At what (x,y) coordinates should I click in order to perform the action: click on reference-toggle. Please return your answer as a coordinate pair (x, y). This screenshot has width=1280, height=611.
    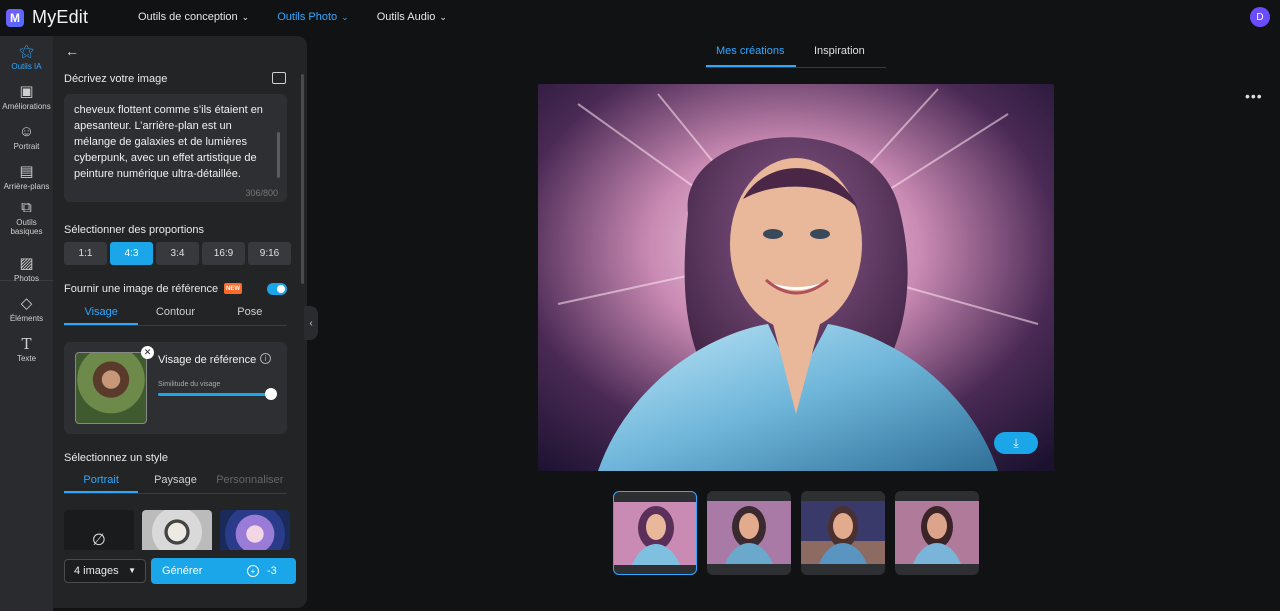
    Looking at the image, I should click on (277, 289).